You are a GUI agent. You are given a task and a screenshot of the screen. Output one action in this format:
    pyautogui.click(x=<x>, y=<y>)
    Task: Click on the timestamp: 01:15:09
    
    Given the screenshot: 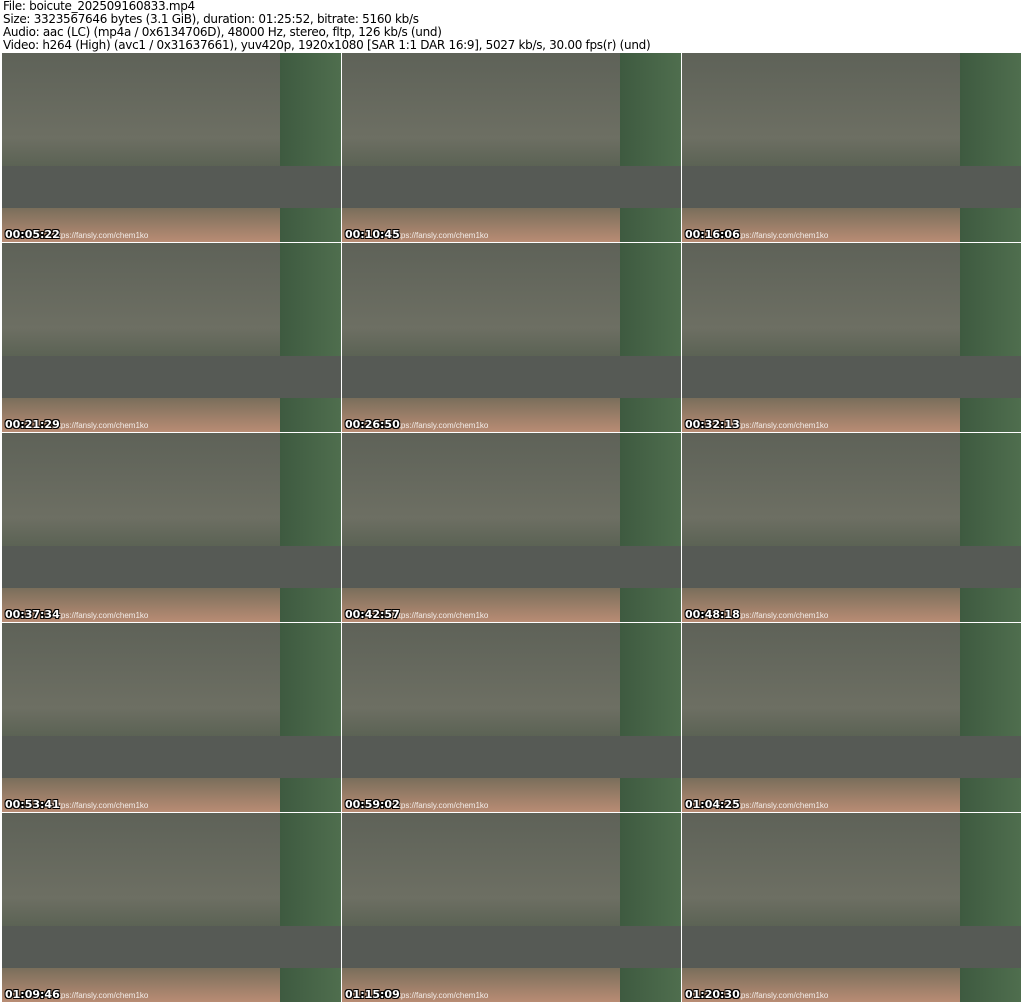 What is the action you would take?
    pyautogui.click(x=372, y=994)
    